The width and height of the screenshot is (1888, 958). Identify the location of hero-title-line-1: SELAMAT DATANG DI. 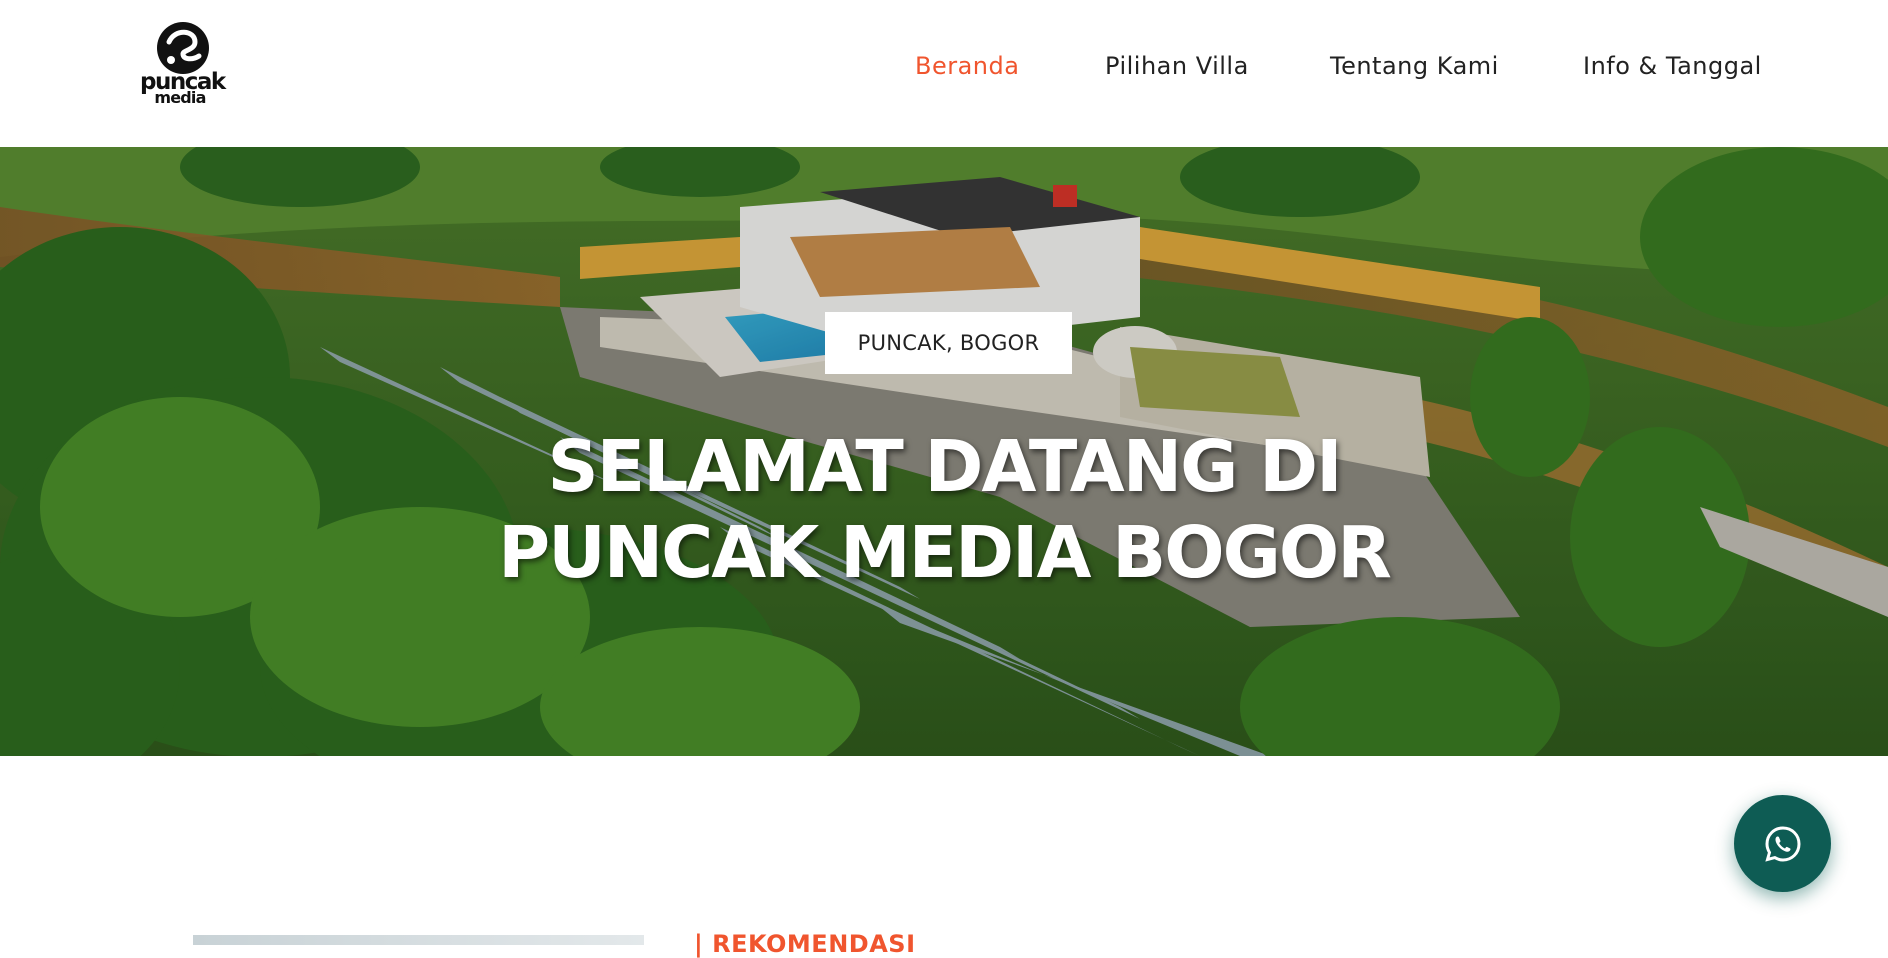
(944, 466).